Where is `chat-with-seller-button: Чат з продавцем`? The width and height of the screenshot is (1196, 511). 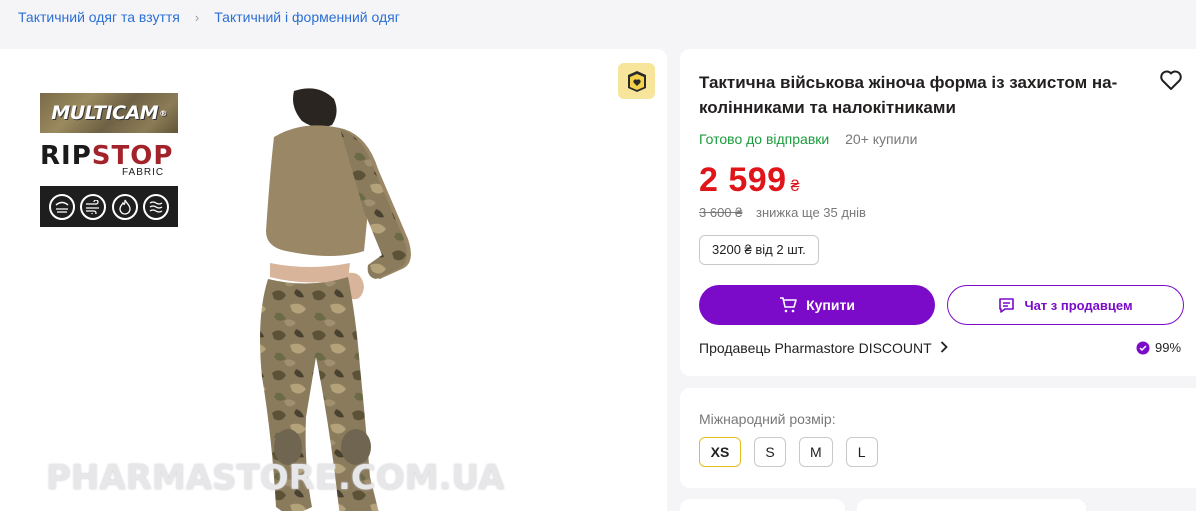 chat-with-seller-button: Чат з продавцем is located at coordinates (1065, 305).